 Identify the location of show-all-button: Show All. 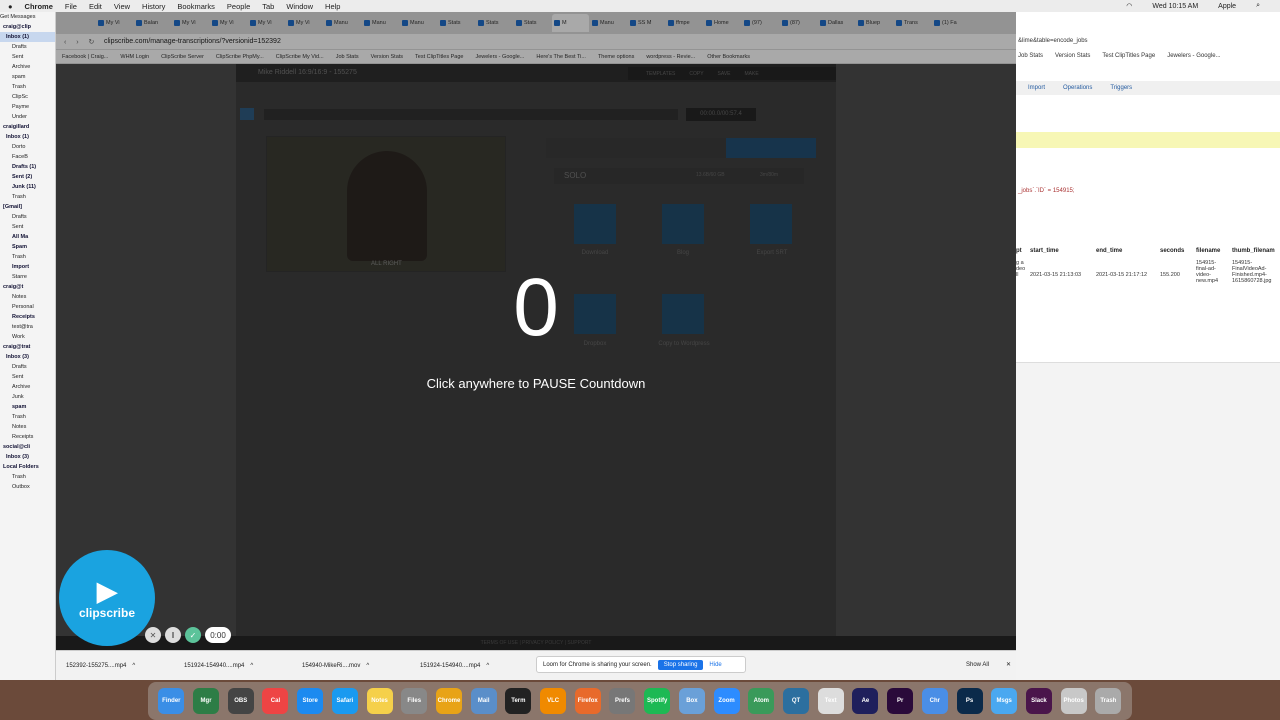
(977, 665).